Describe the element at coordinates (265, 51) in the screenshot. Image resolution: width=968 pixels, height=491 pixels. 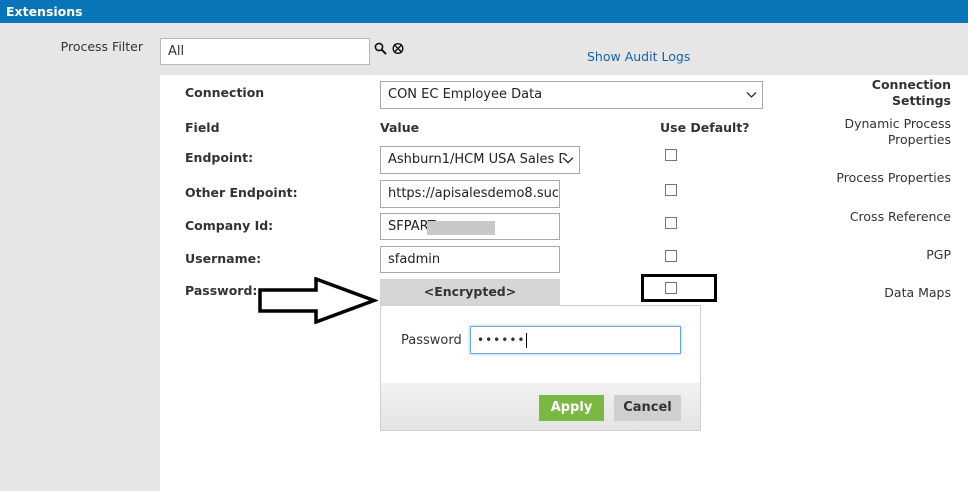
I see `process-filter-input: All` at that location.